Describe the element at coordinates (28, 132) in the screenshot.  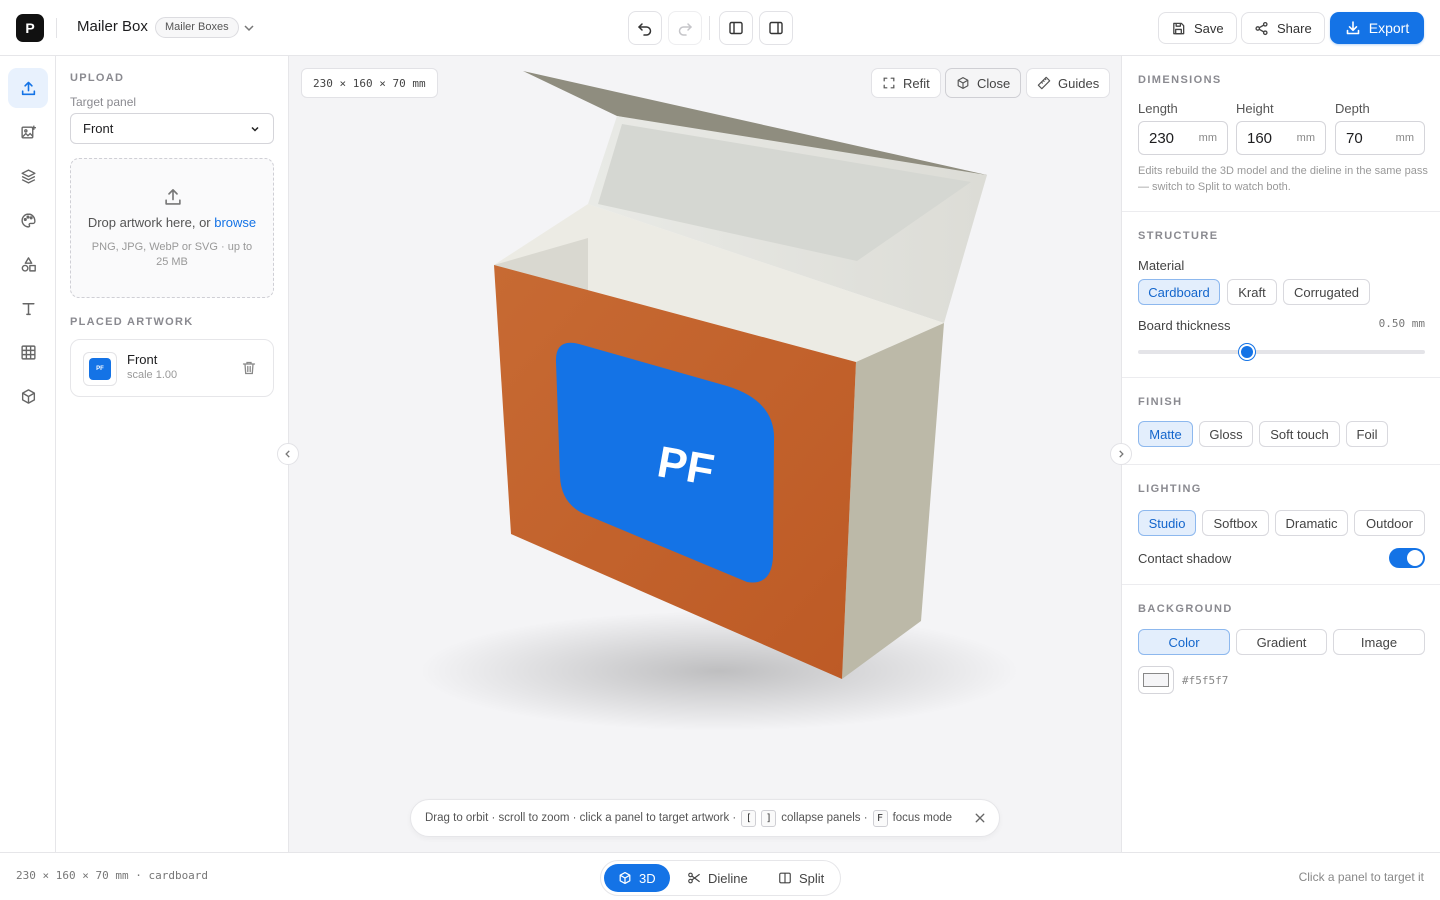
I see `rail-image-button` at that location.